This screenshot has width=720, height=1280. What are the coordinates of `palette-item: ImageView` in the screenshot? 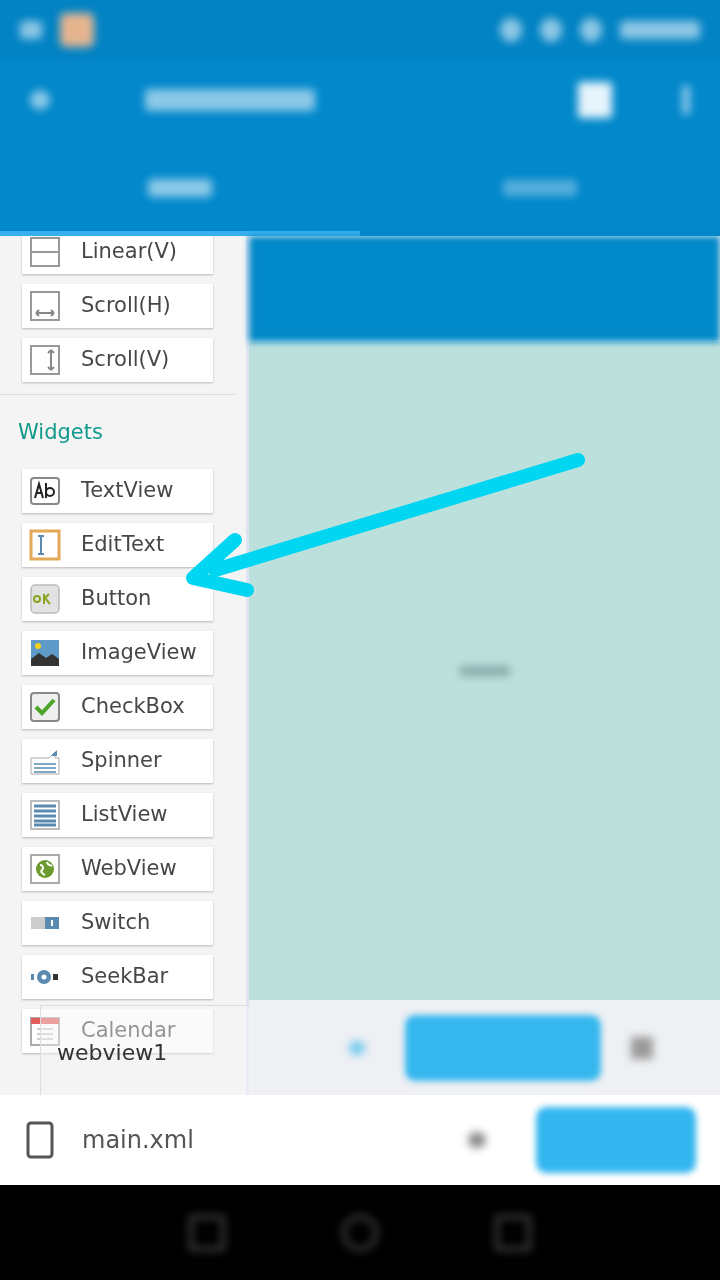 It's located at (117, 652).